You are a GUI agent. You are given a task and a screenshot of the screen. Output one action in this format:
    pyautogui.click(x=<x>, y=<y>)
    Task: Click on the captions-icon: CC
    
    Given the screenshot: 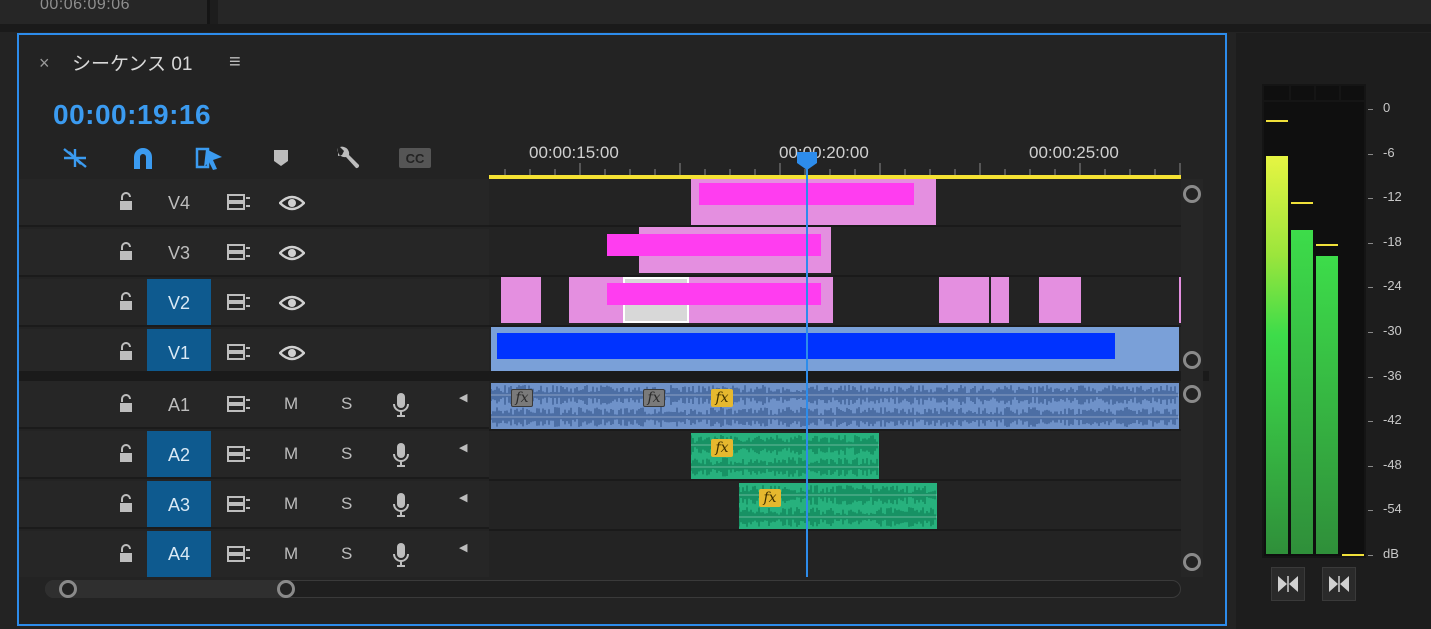 What is the action you would take?
    pyautogui.click(x=415, y=158)
    